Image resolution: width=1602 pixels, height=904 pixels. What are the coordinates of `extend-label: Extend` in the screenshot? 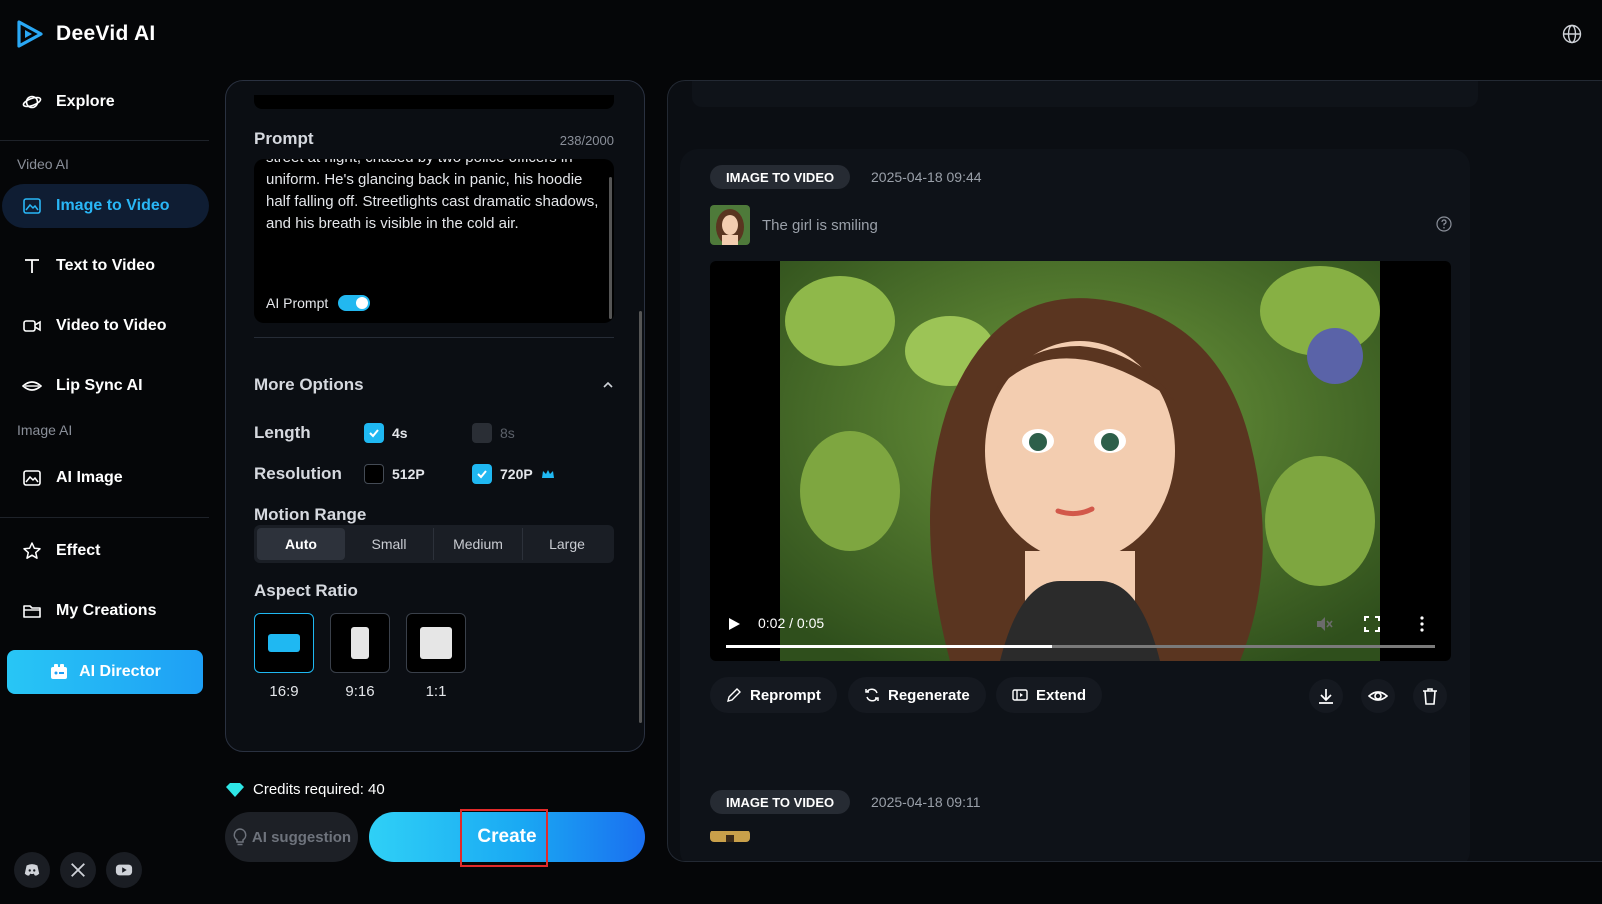 It's located at (1061, 695).